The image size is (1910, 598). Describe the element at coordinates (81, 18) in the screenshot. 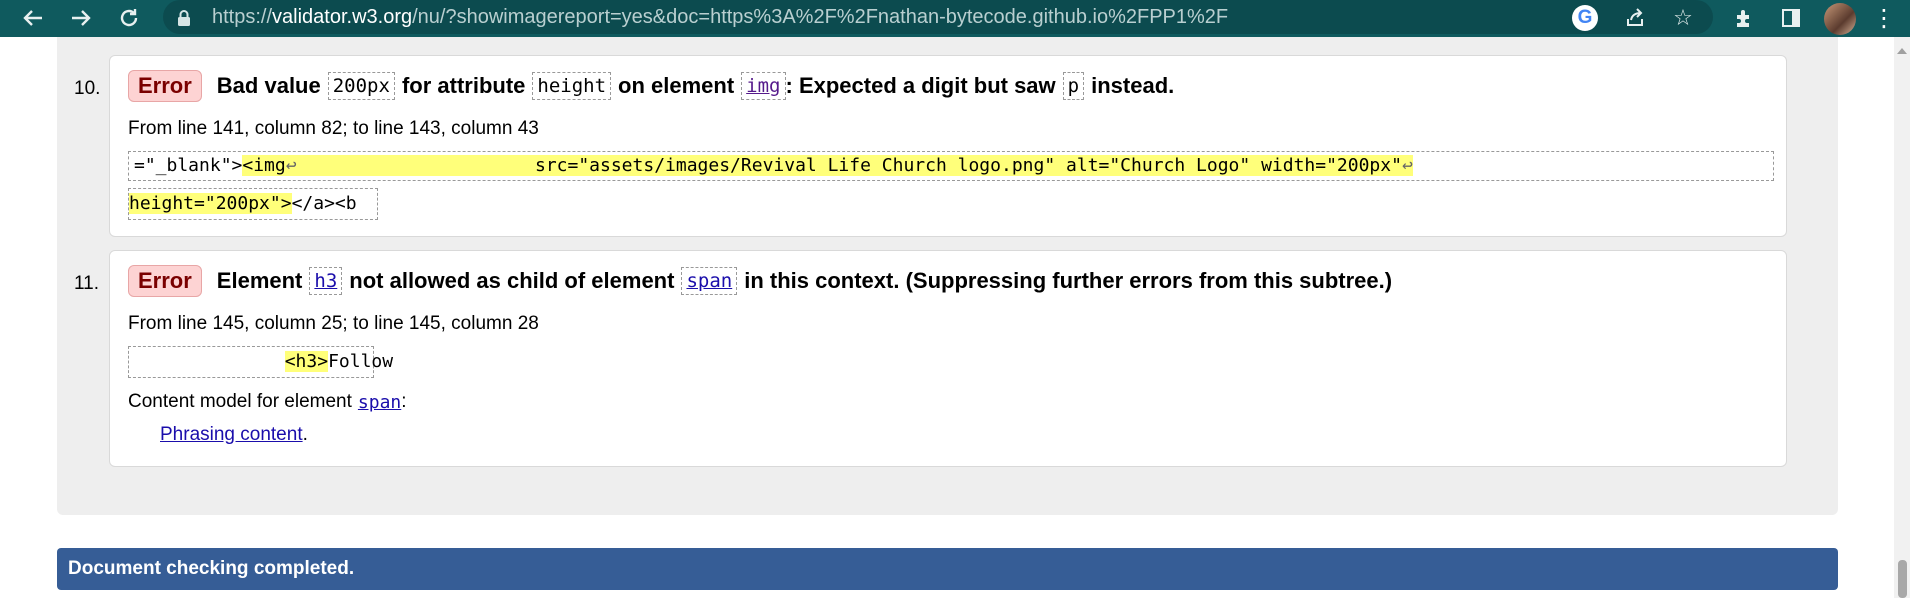

I see `forward-icon` at that location.